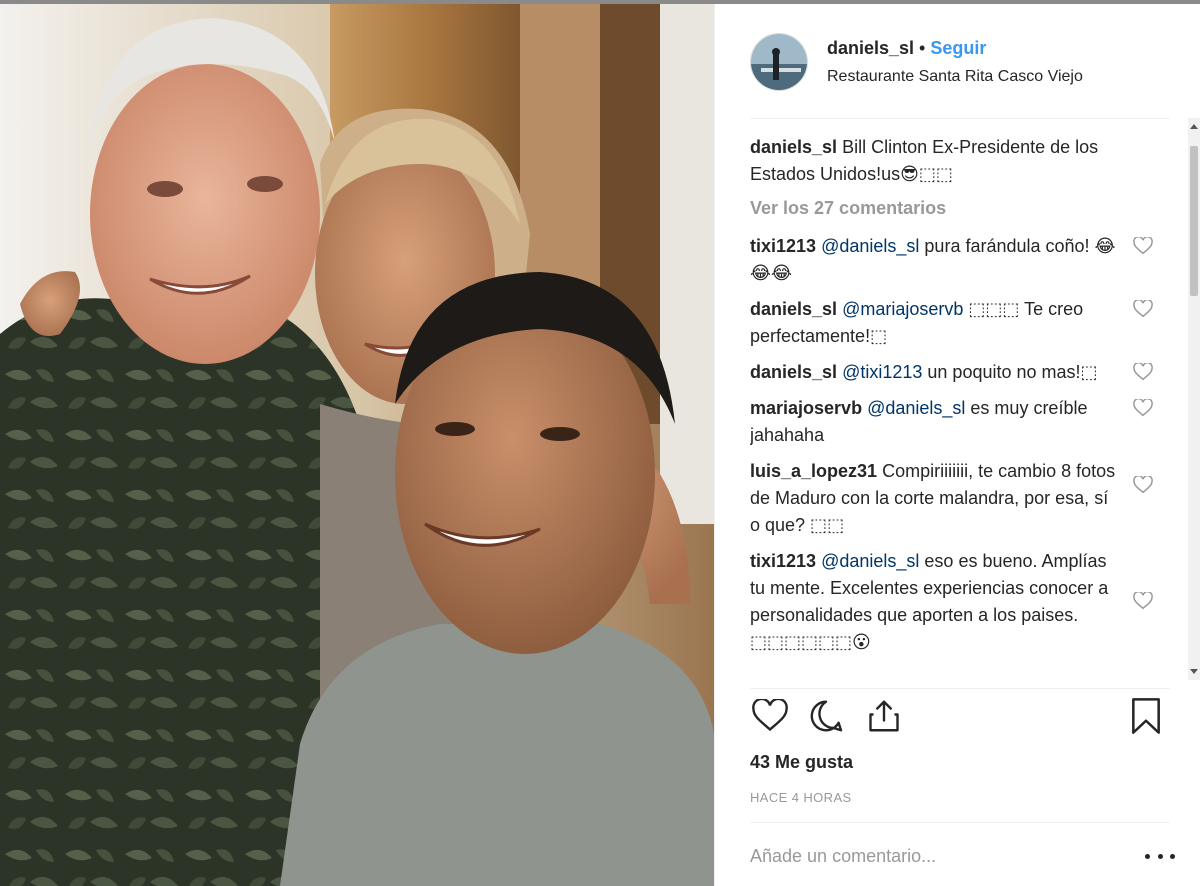  I want to click on like-button, so click(770, 716).